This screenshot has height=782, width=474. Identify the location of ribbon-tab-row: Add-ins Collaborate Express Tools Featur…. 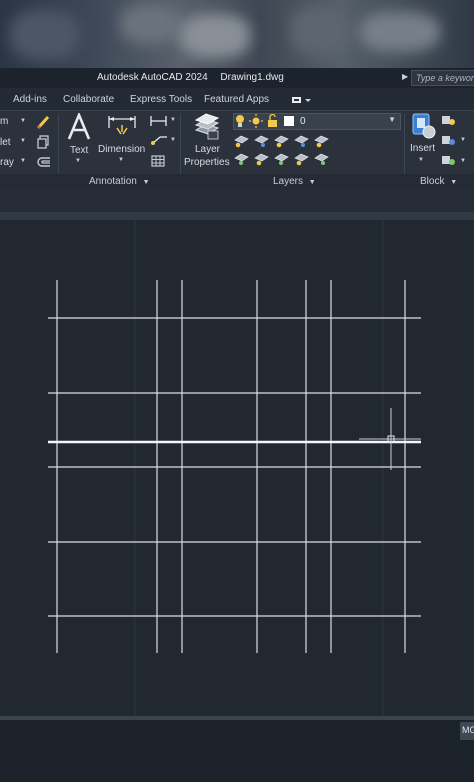
(237, 99).